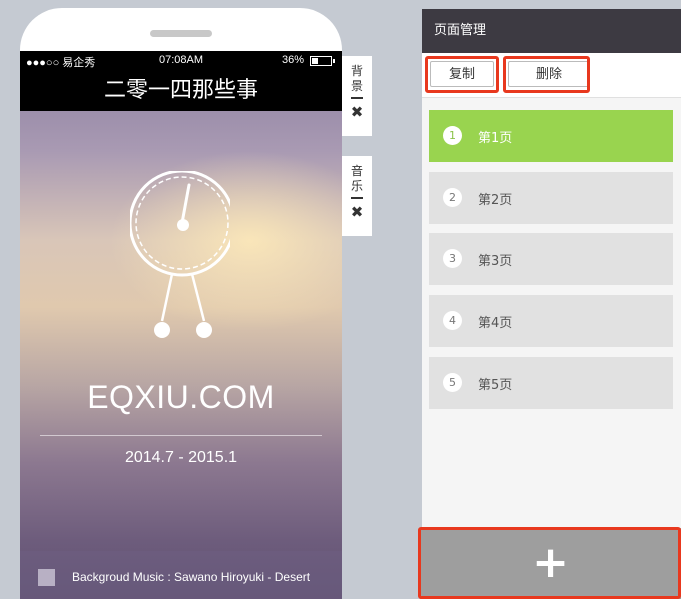  What do you see at coordinates (292, 60) in the screenshot?
I see `battery-percent: 36%` at bounding box center [292, 60].